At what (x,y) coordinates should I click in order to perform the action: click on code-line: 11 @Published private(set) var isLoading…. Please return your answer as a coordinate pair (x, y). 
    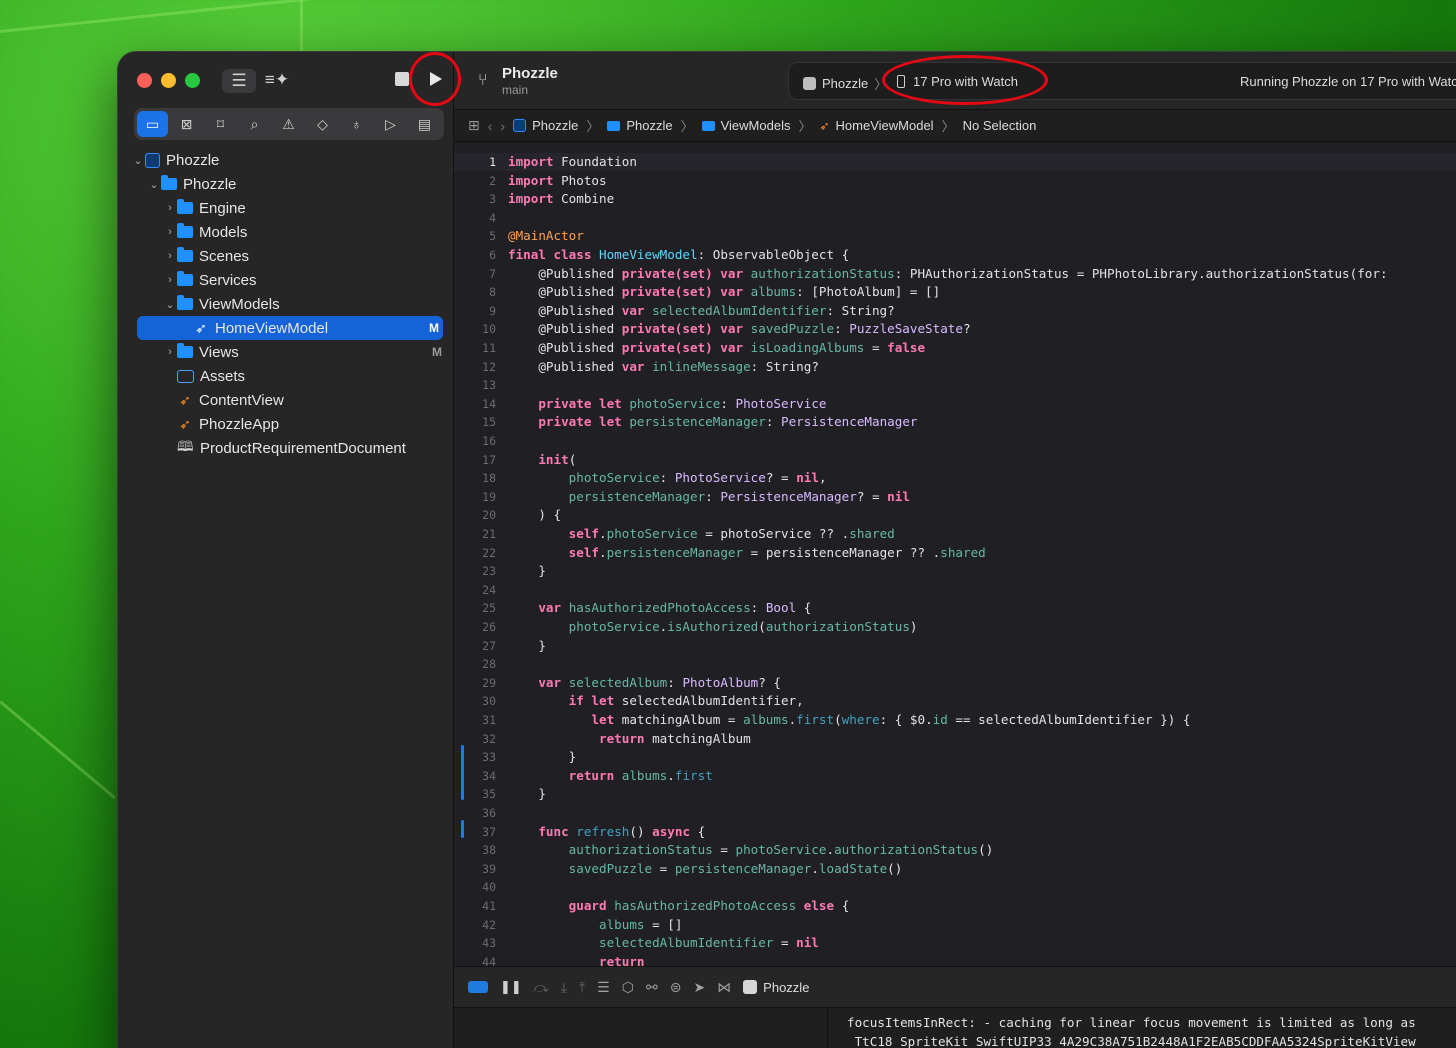
    Looking at the image, I should click on (955, 348).